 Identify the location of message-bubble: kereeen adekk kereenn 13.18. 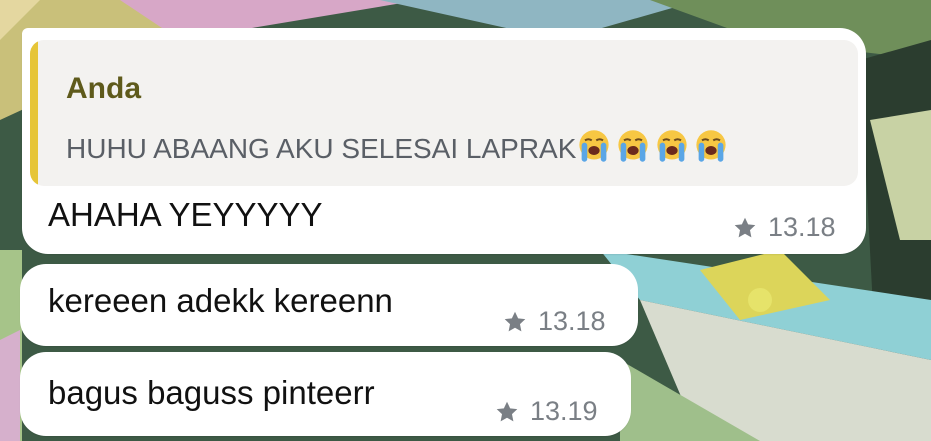
(329, 305).